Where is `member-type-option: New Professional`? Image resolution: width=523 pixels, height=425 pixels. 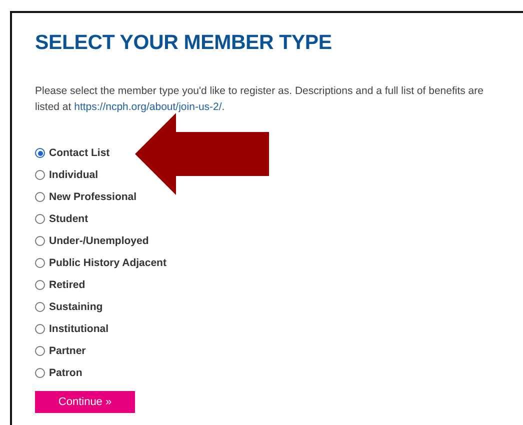
member-type-option: New Professional is located at coordinates (86, 197).